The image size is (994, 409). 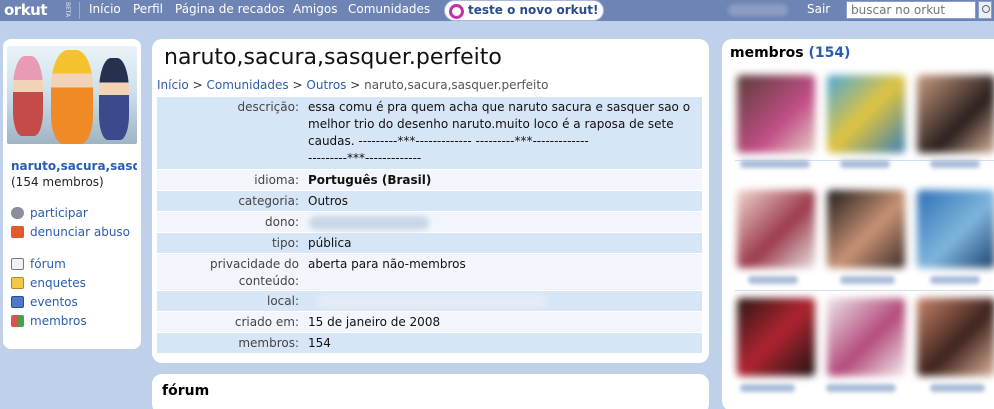 What do you see at coordinates (374, 322) in the screenshot?
I see `created-value: 15 de janeiro de 2008` at bounding box center [374, 322].